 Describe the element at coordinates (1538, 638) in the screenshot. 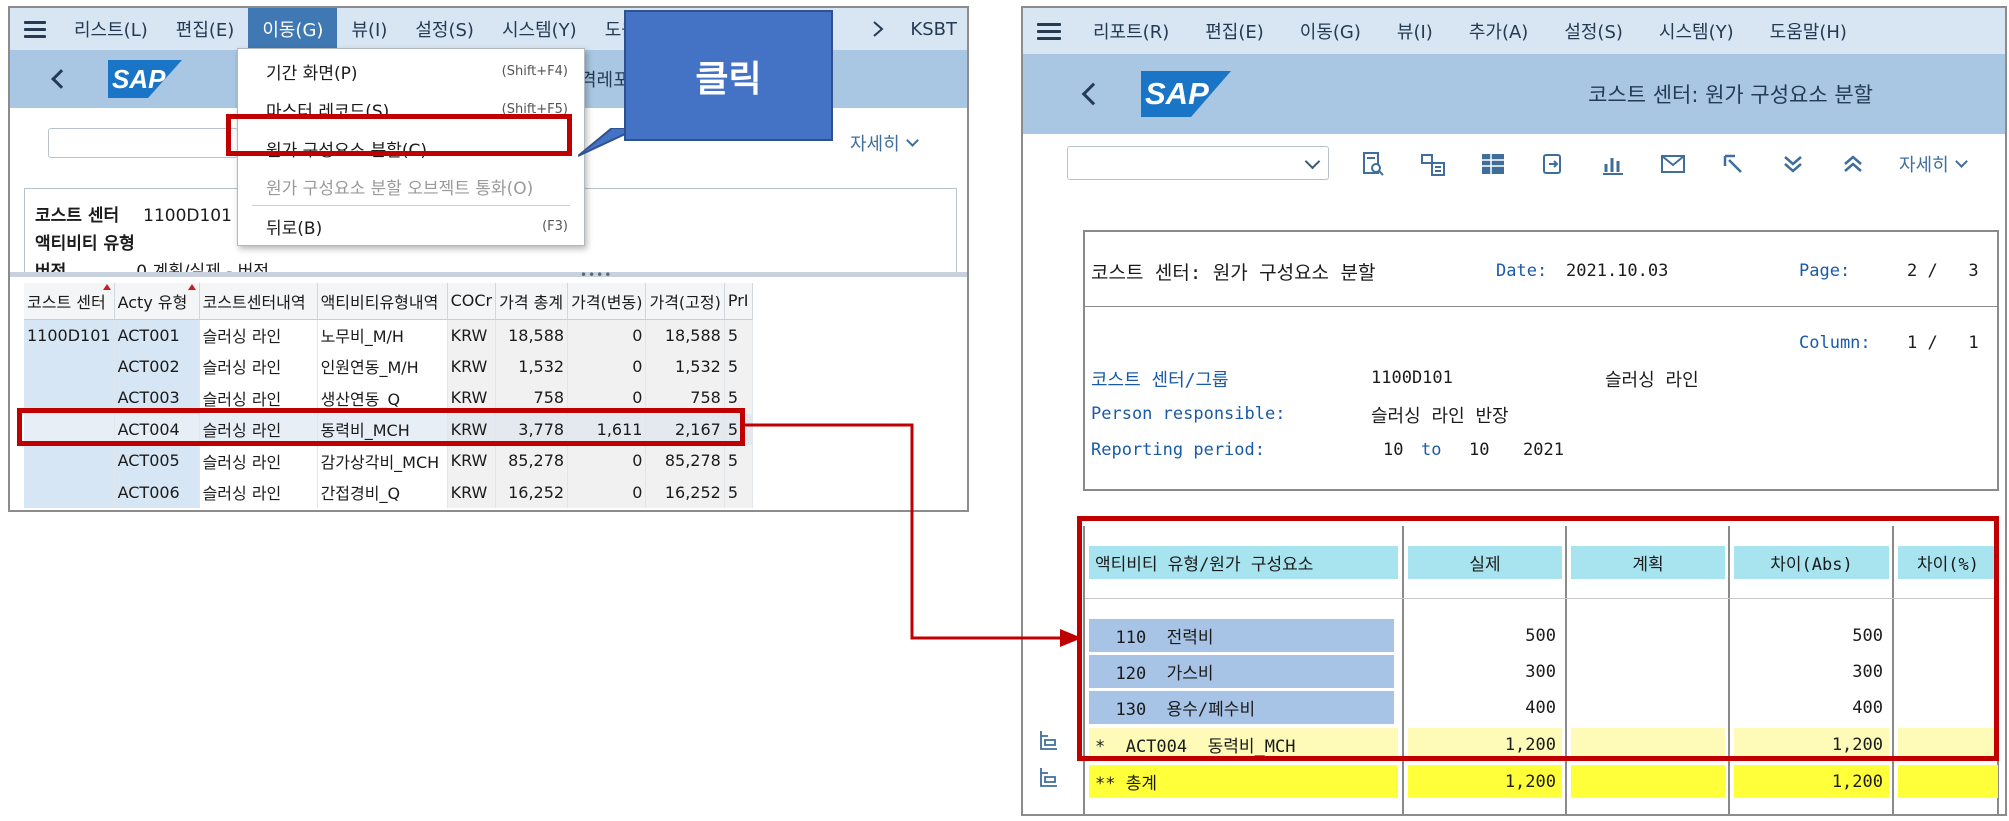

I see `highlight-cost-component-box` at that location.